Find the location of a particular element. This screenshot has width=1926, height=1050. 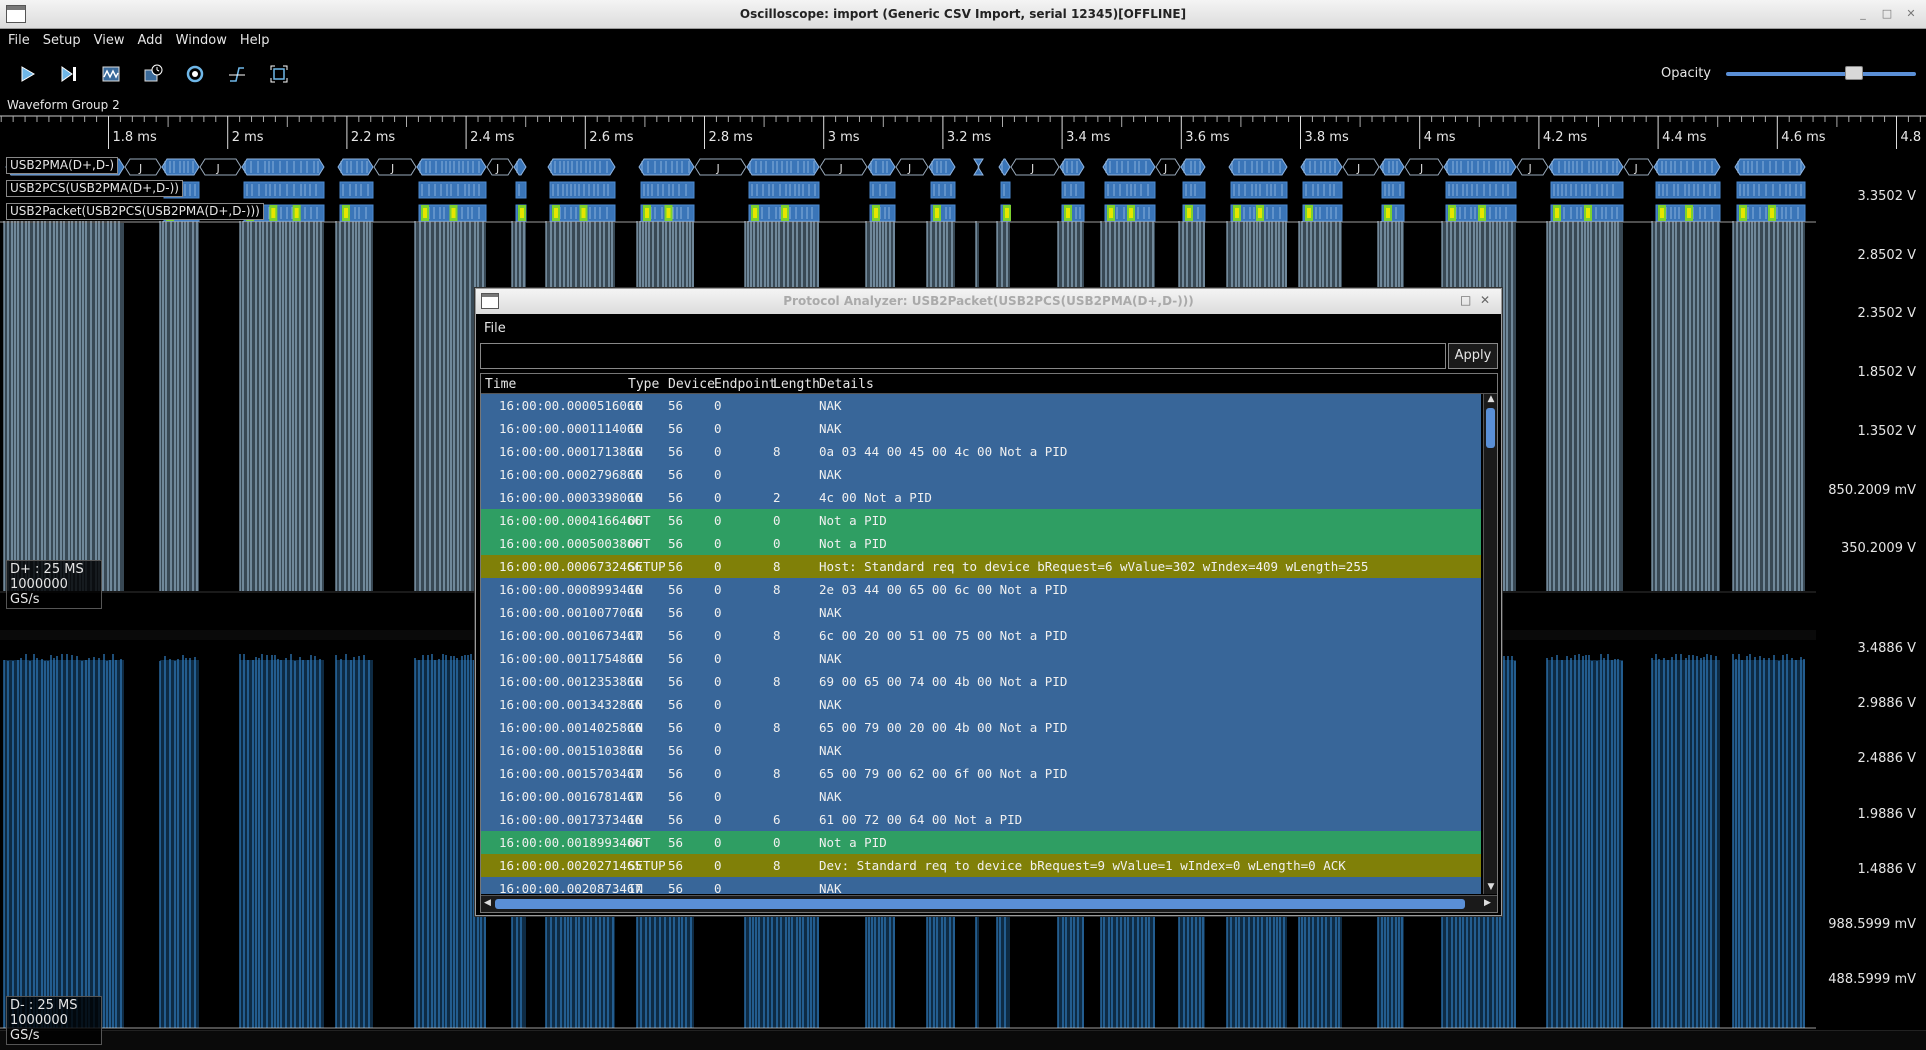

table-row: 16:00:00.0005003866 OUT 56 0 0 Not a PID is located at coordinates (981, 543).